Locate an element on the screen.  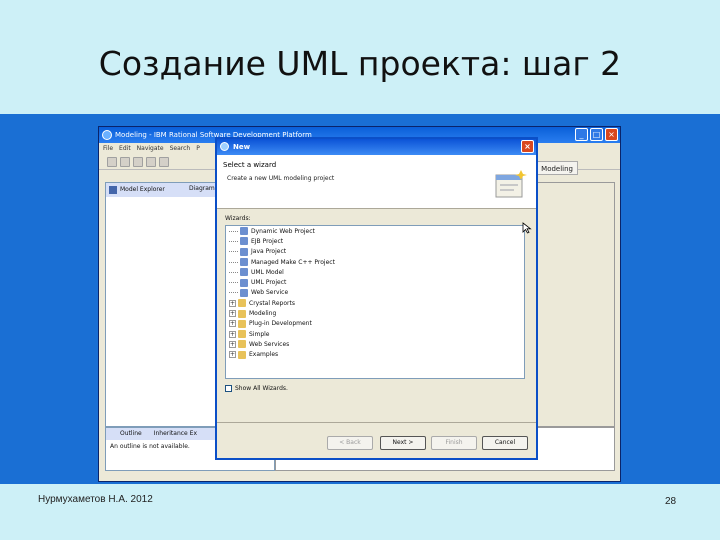
model-explorer-icon is located at coordinates (113, 190).